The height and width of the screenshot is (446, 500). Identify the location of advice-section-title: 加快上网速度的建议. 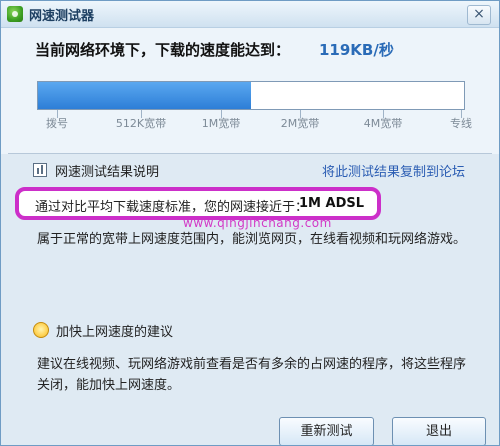
(115, 332).